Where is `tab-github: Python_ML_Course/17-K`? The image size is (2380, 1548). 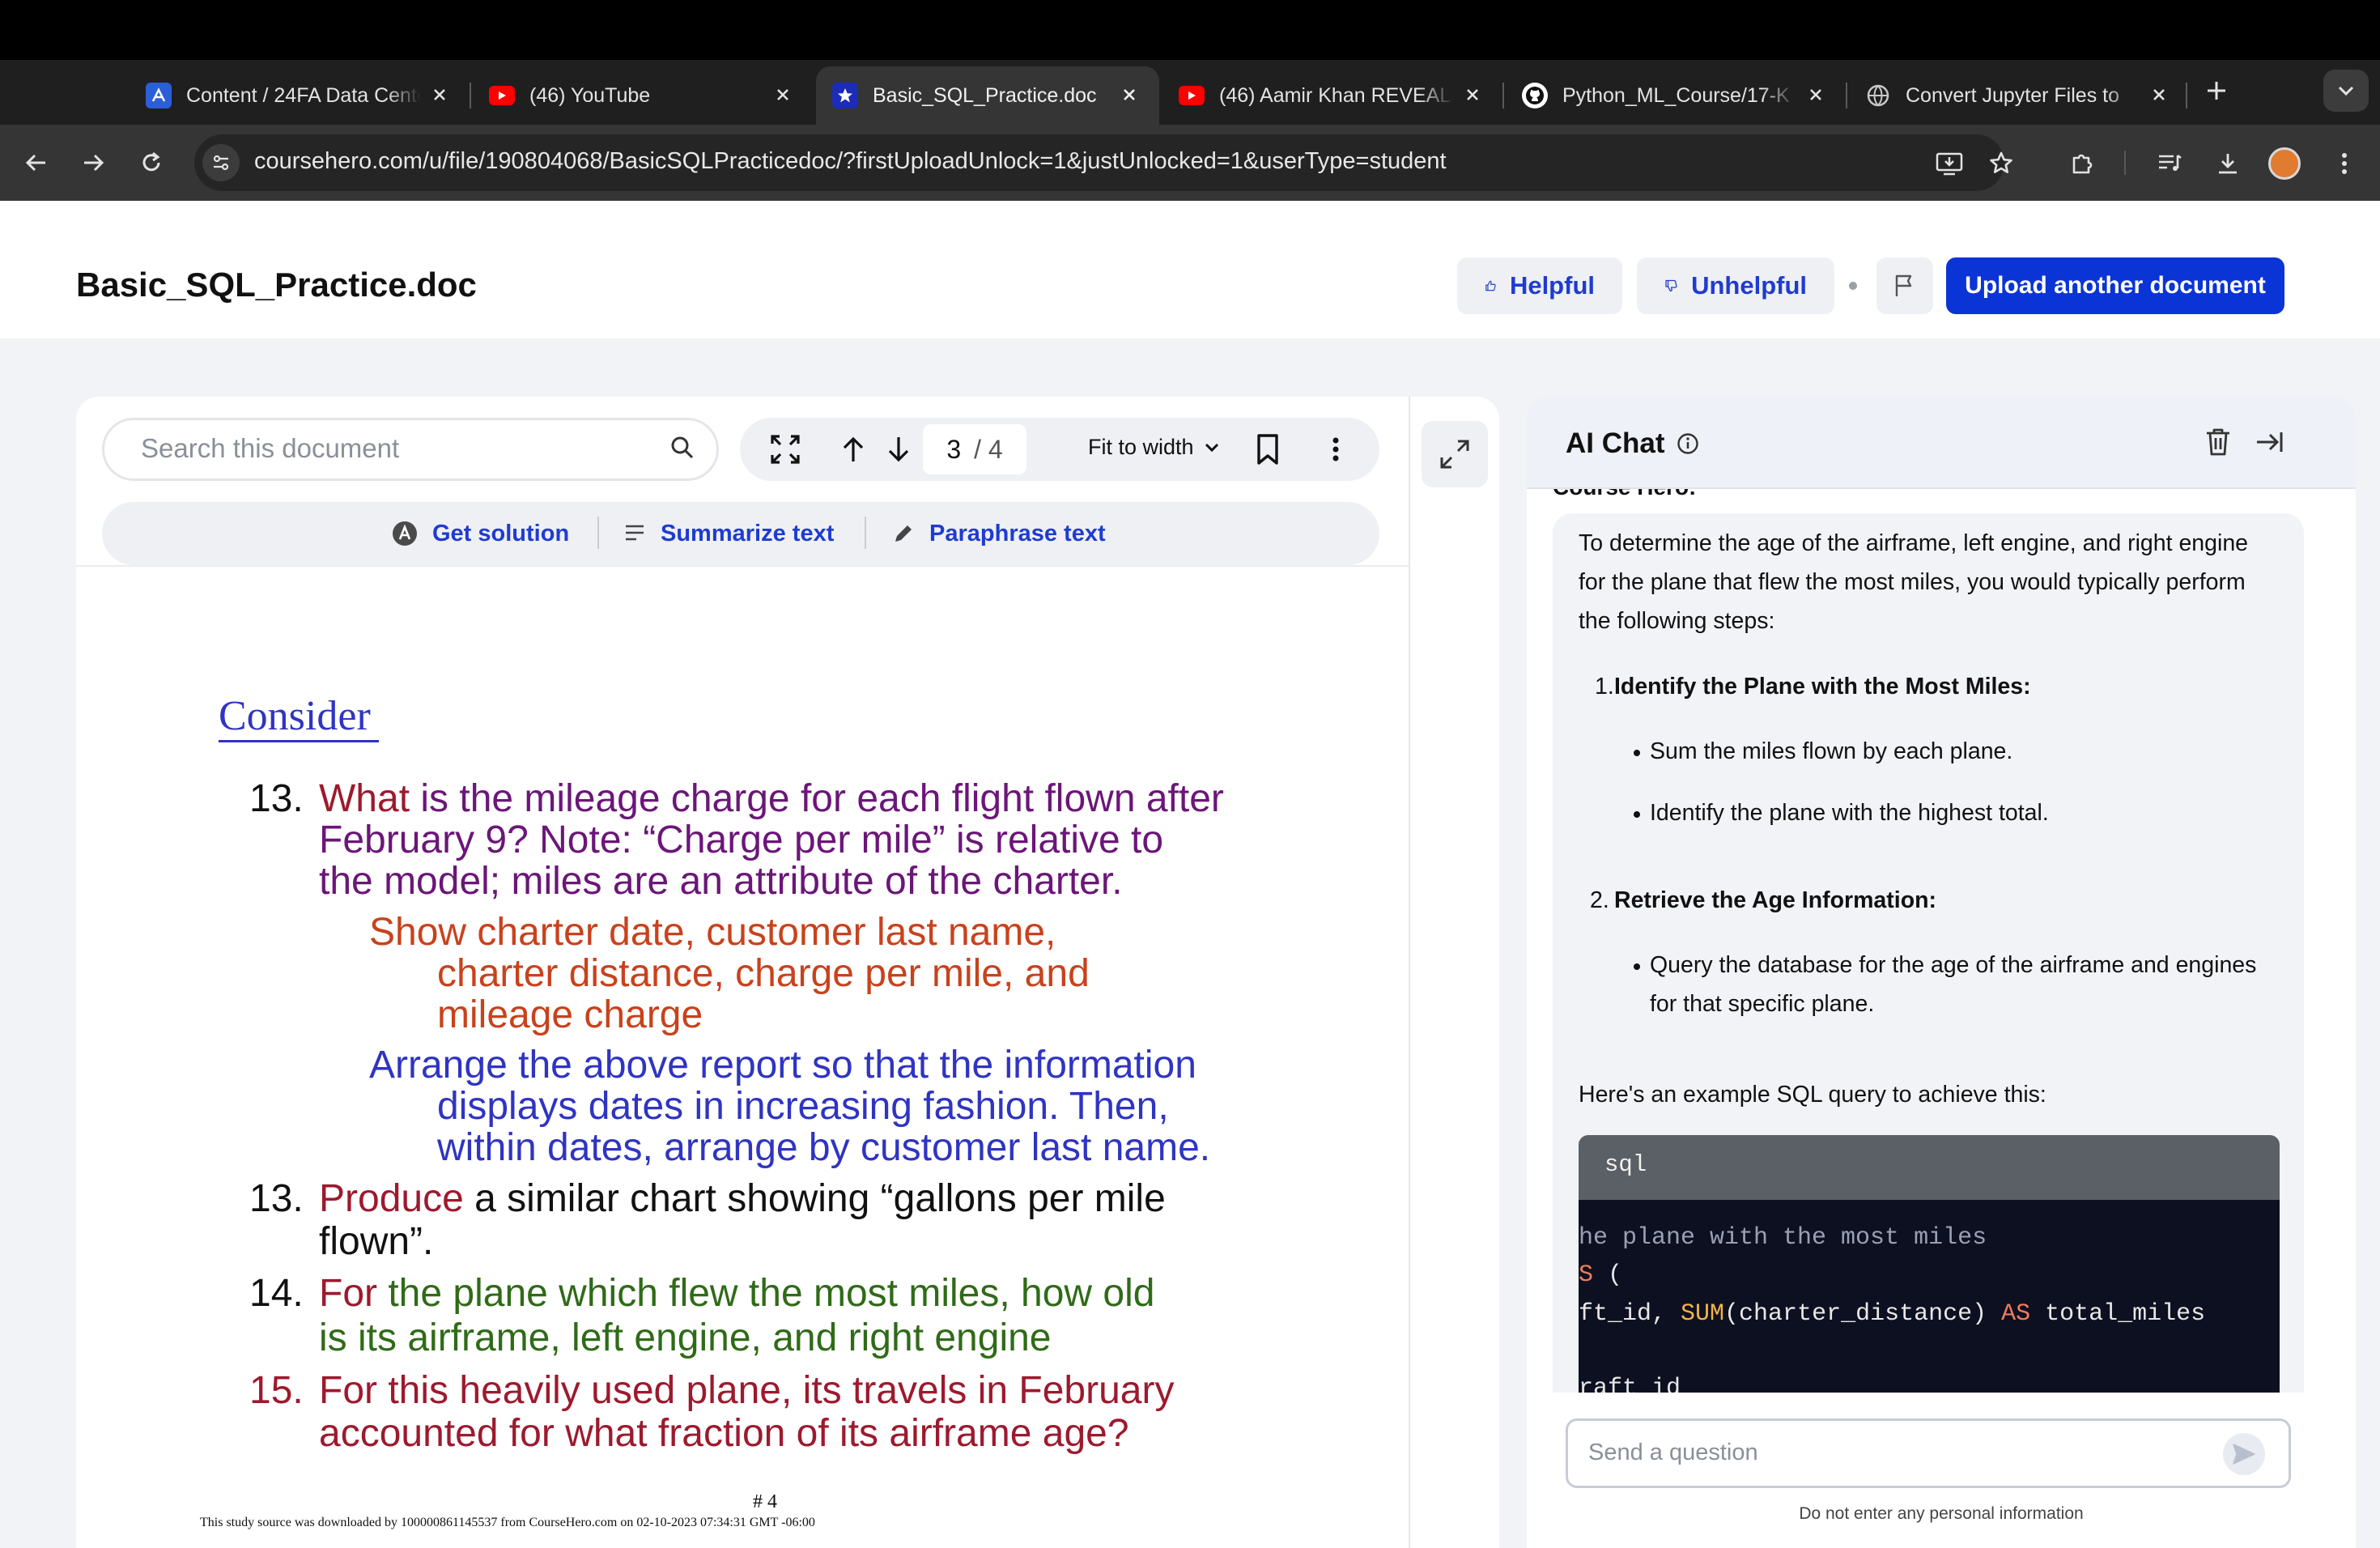
tab-github: Python_ML_Course/17-K is located at coordinates (1676, 96).